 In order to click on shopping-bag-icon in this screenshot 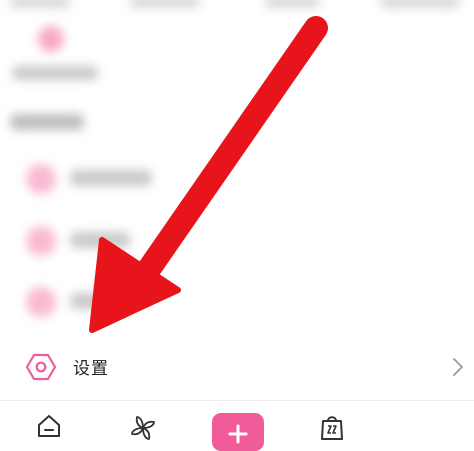, I will do `click(333, 428)`.